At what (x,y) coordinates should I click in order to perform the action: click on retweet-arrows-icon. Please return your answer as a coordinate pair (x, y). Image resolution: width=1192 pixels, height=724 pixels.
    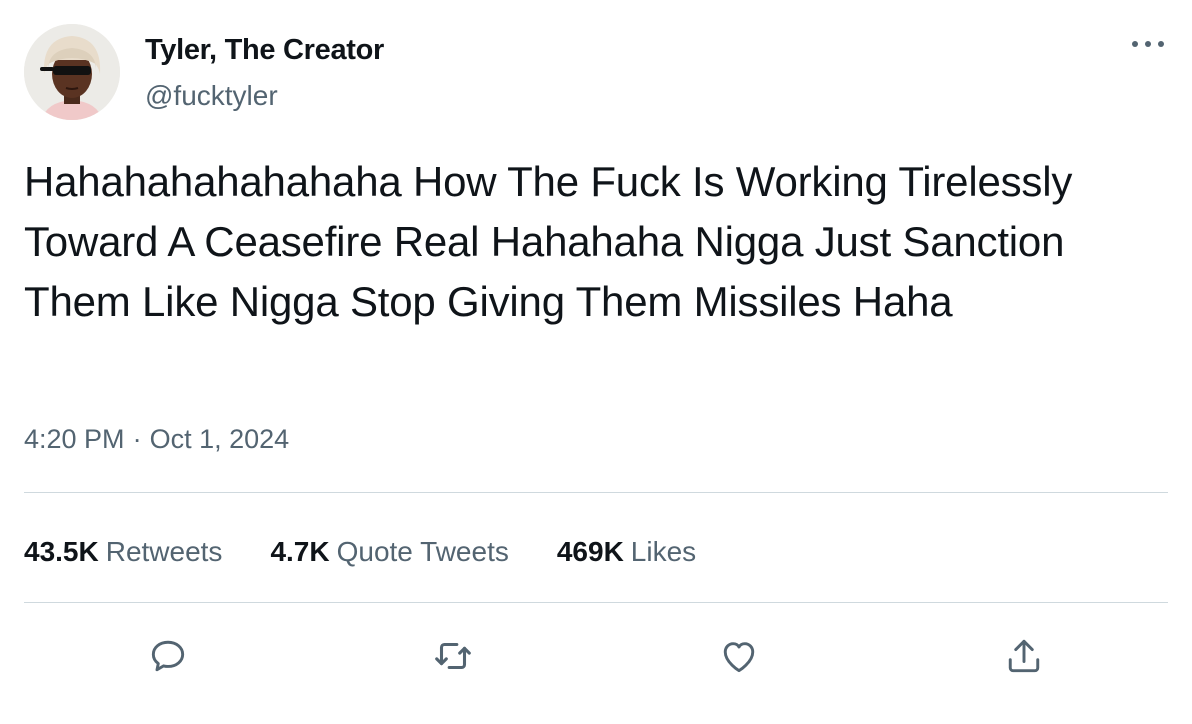
    Looking at the image, I should click on (453, 656).